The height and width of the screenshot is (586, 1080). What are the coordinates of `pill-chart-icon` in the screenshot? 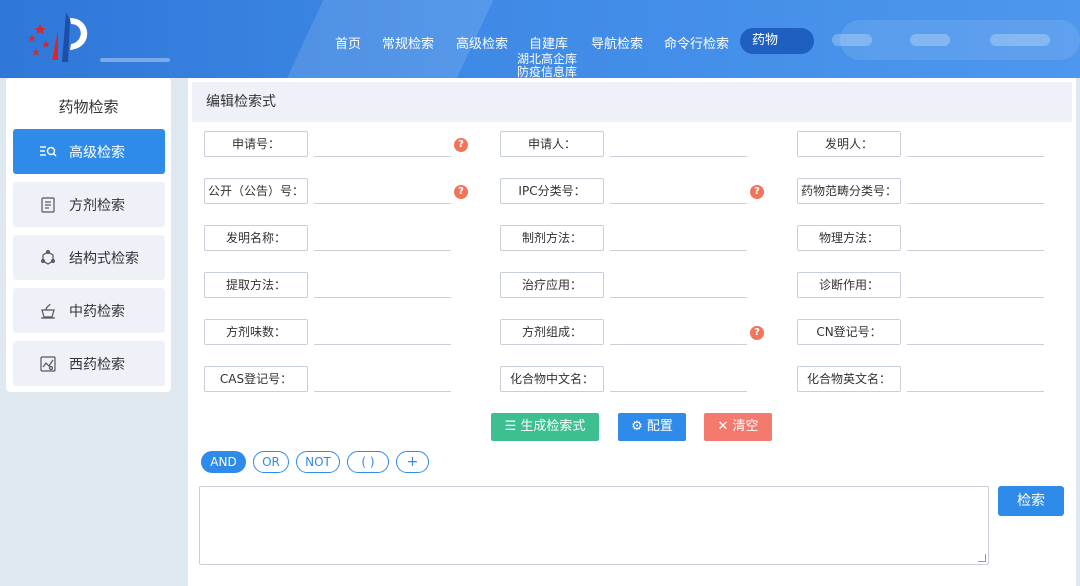 It's located at (48, 363).